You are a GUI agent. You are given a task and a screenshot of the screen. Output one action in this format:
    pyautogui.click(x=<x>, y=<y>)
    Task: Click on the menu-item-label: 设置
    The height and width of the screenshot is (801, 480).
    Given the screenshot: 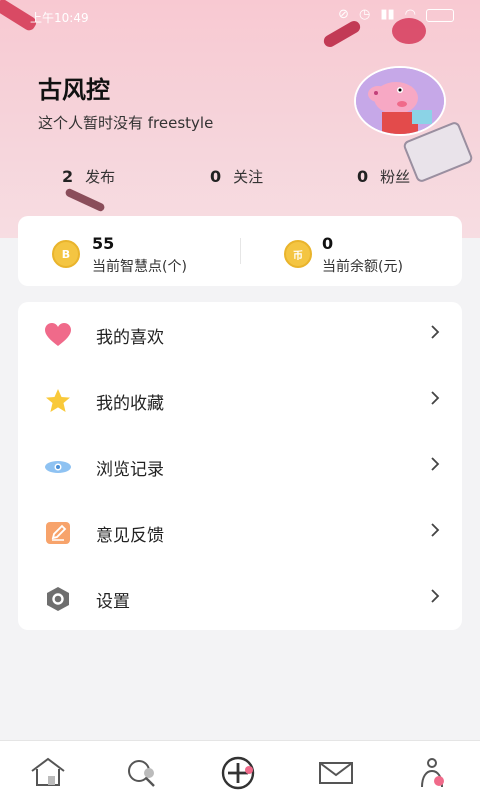 What is the action you would take?
    pyautogui.click(x=113, y=602)
    